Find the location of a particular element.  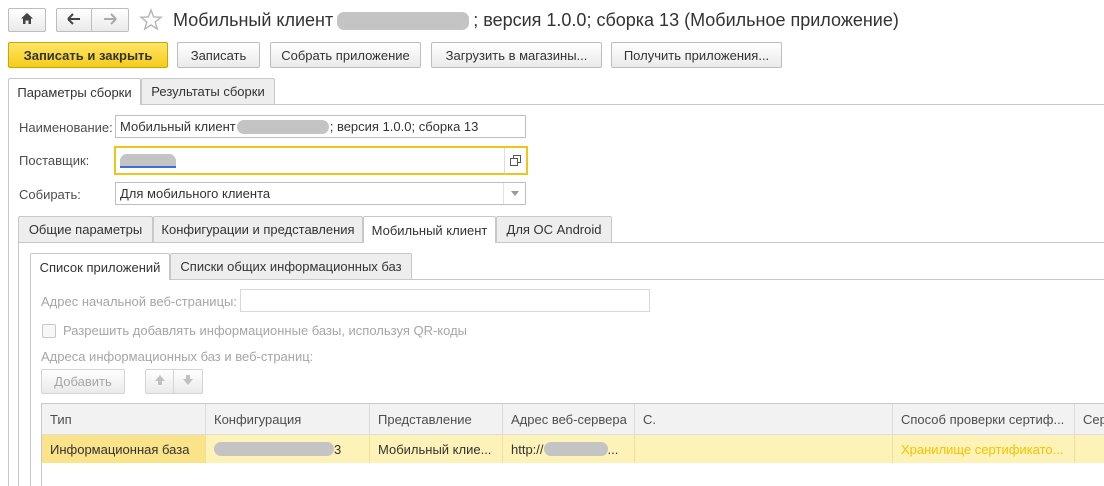

build-for-value: Для мобильного клиента is located at coordinates (195, 193).